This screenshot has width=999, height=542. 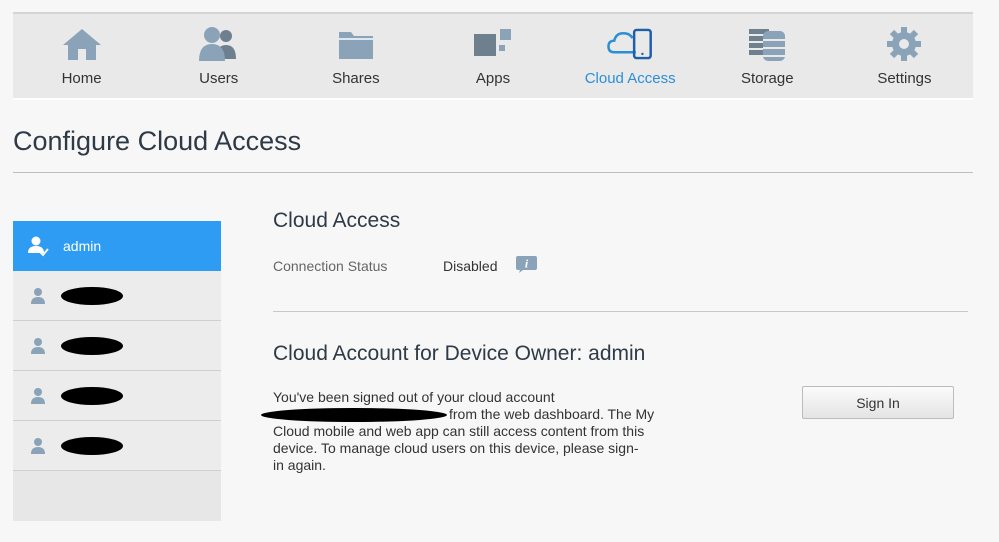 I want to click on nav-home-label: Home, so click(x=81, y=78).